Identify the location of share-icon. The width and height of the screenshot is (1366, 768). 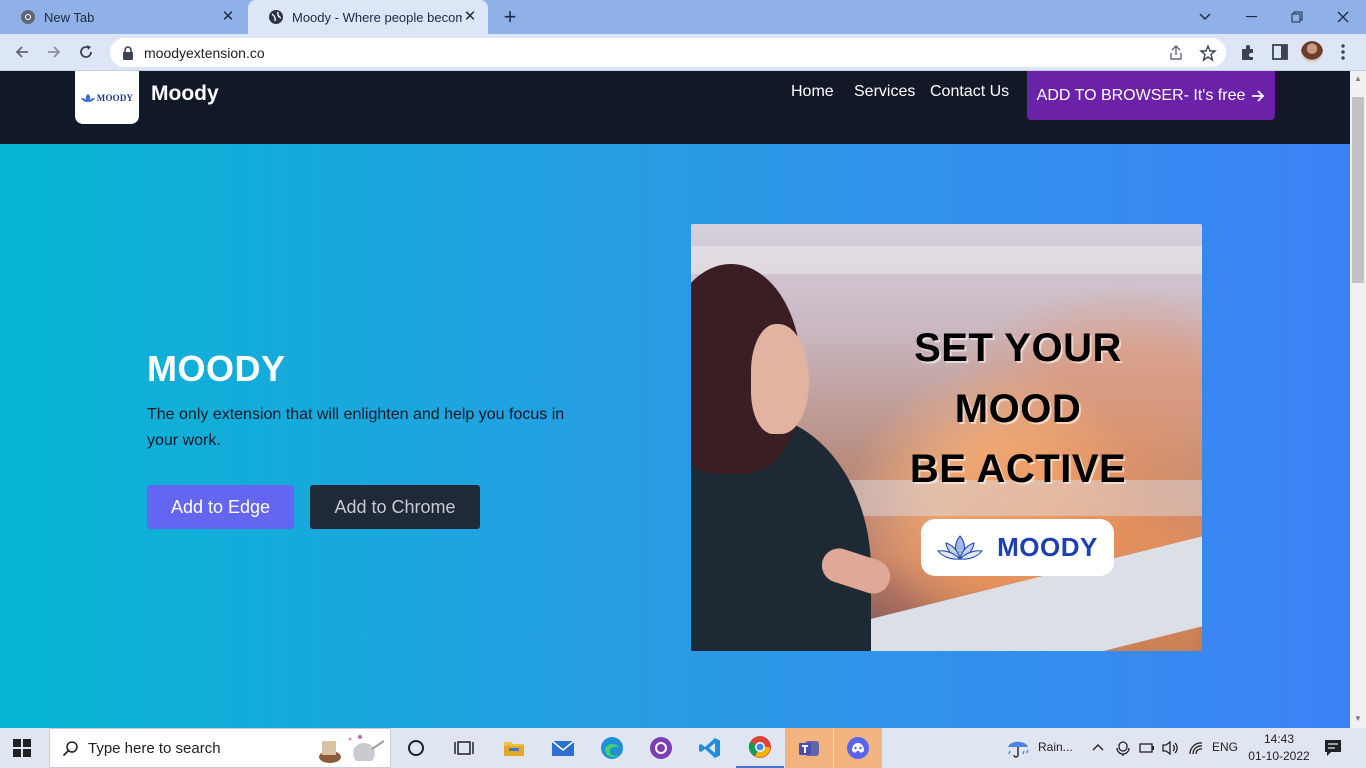
(1176, 53).